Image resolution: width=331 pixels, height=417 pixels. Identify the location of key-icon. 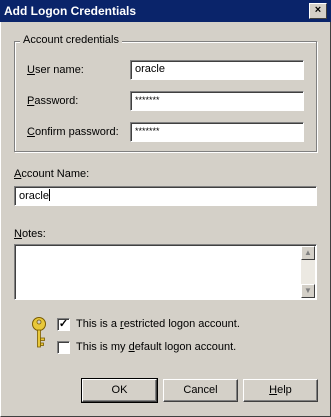
(39, 332).